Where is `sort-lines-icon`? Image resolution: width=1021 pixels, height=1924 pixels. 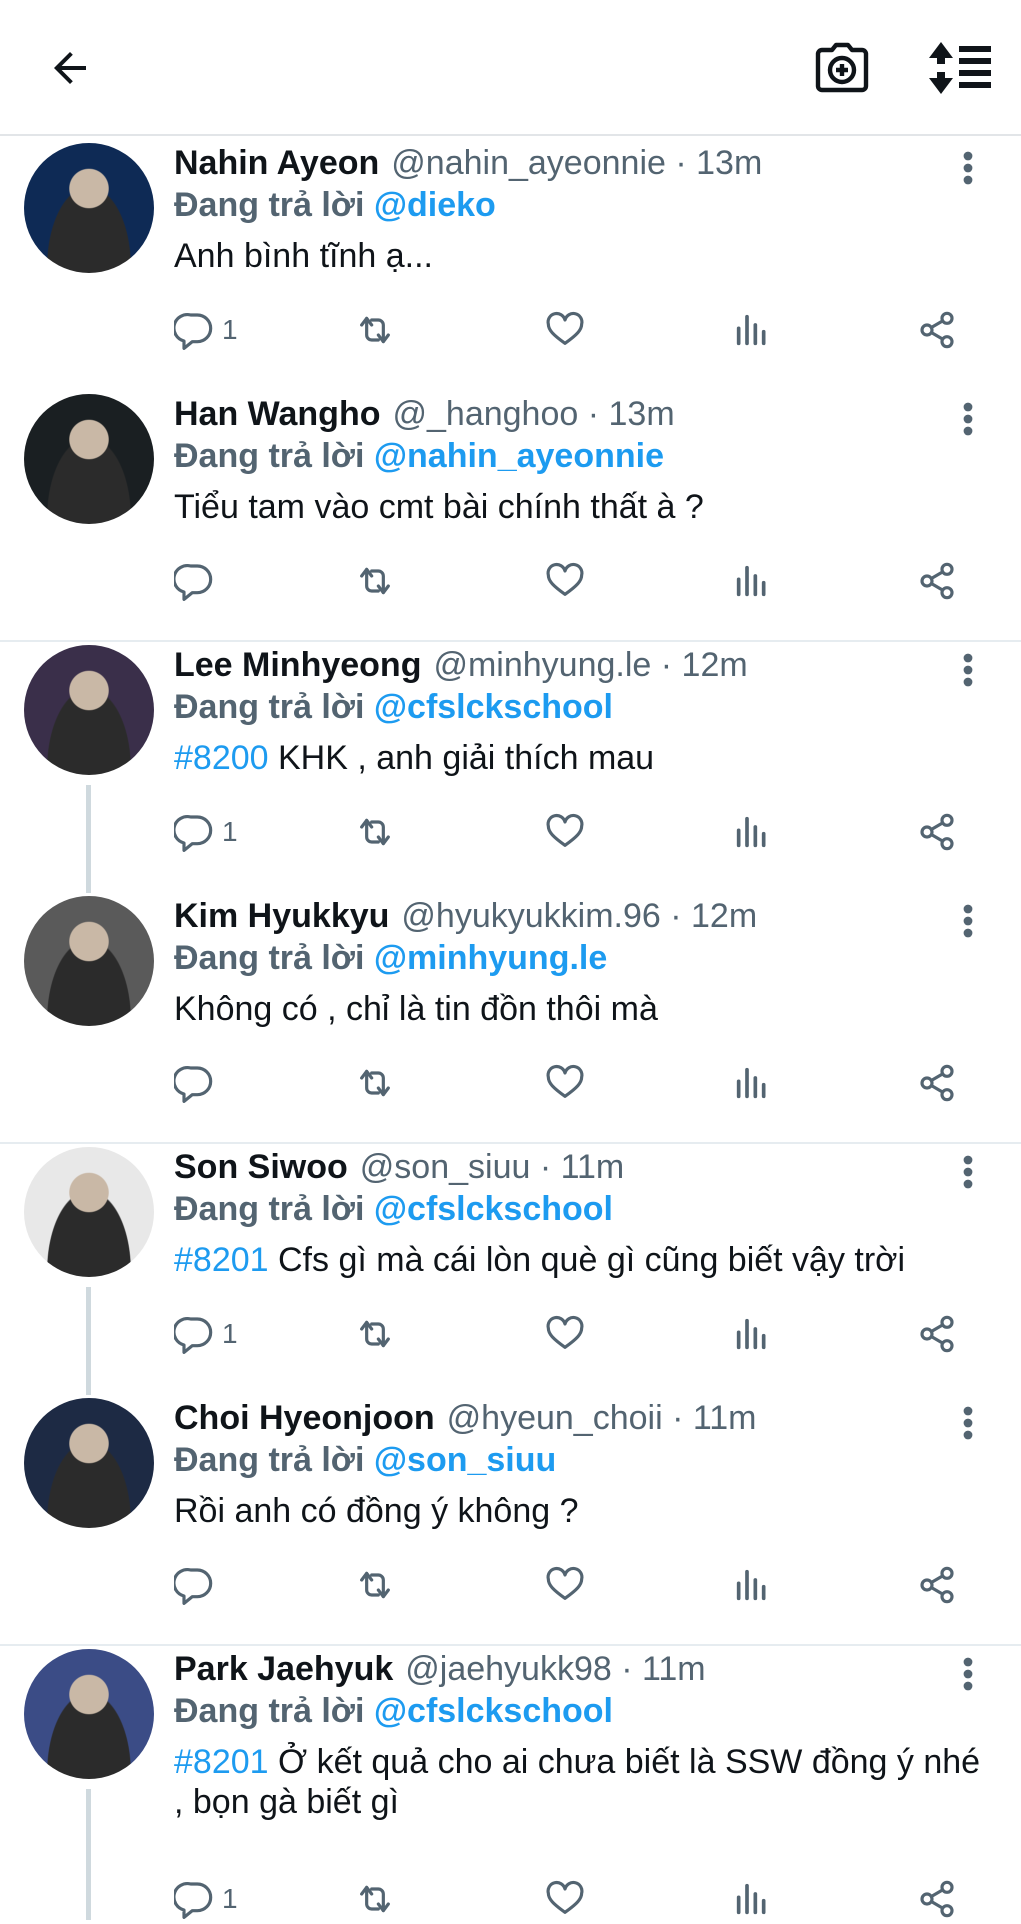 sort-lines-icon is located at coordinates (960, 68).